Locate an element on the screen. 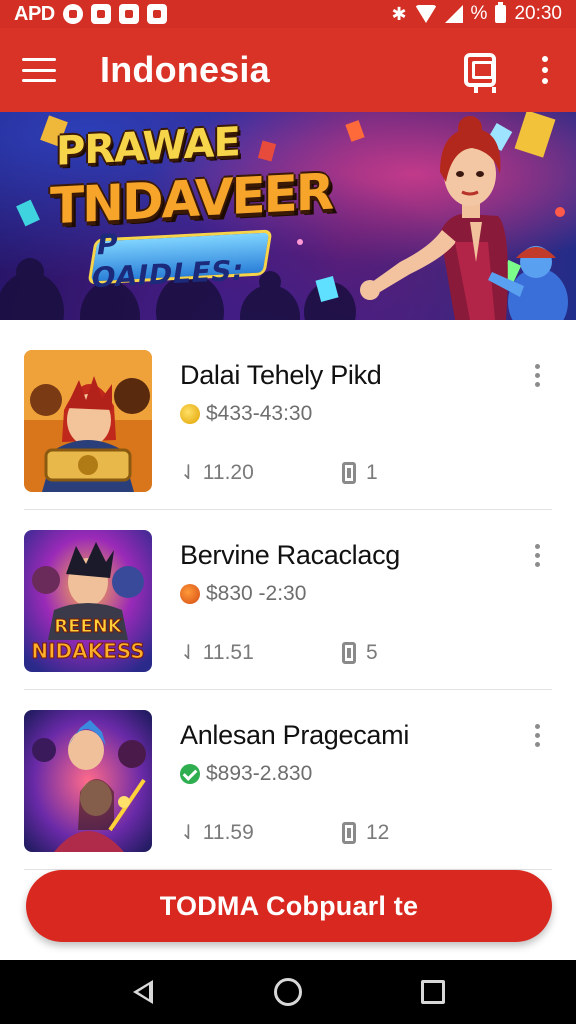 The image size is (576, 1024). orange-coin-icon is located at coordinates (190, 594).